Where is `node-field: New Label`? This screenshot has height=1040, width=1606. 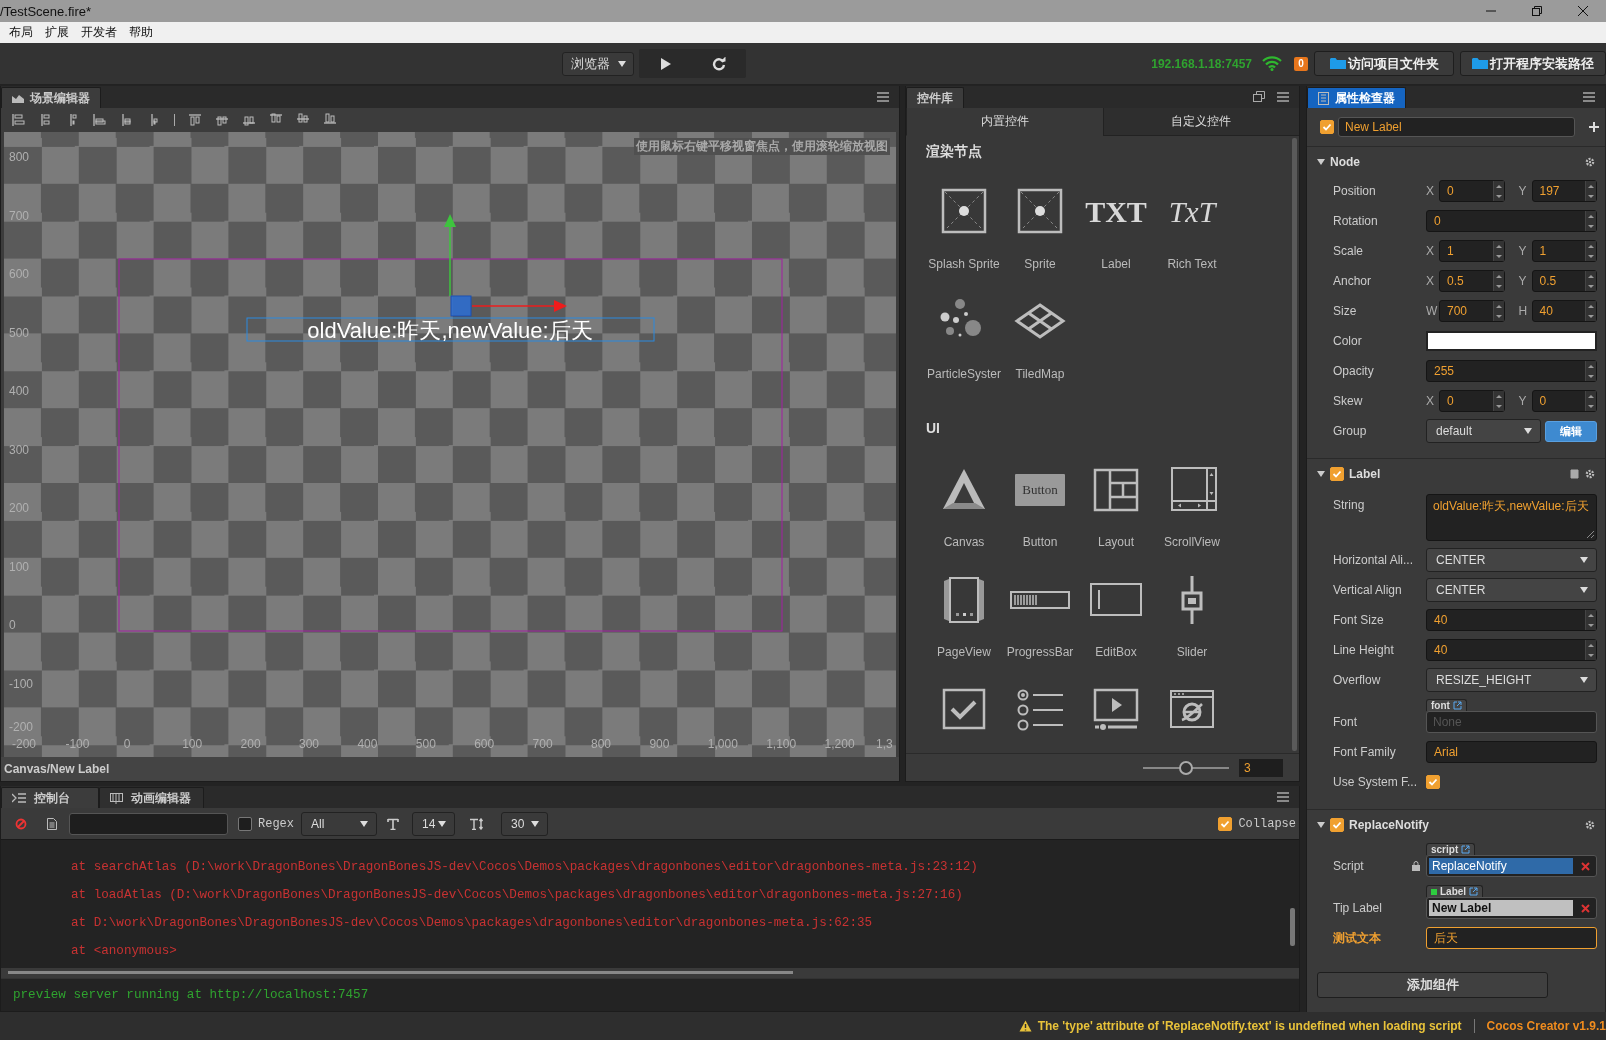
node-field: New Label is located at coordinates (1501, 908).